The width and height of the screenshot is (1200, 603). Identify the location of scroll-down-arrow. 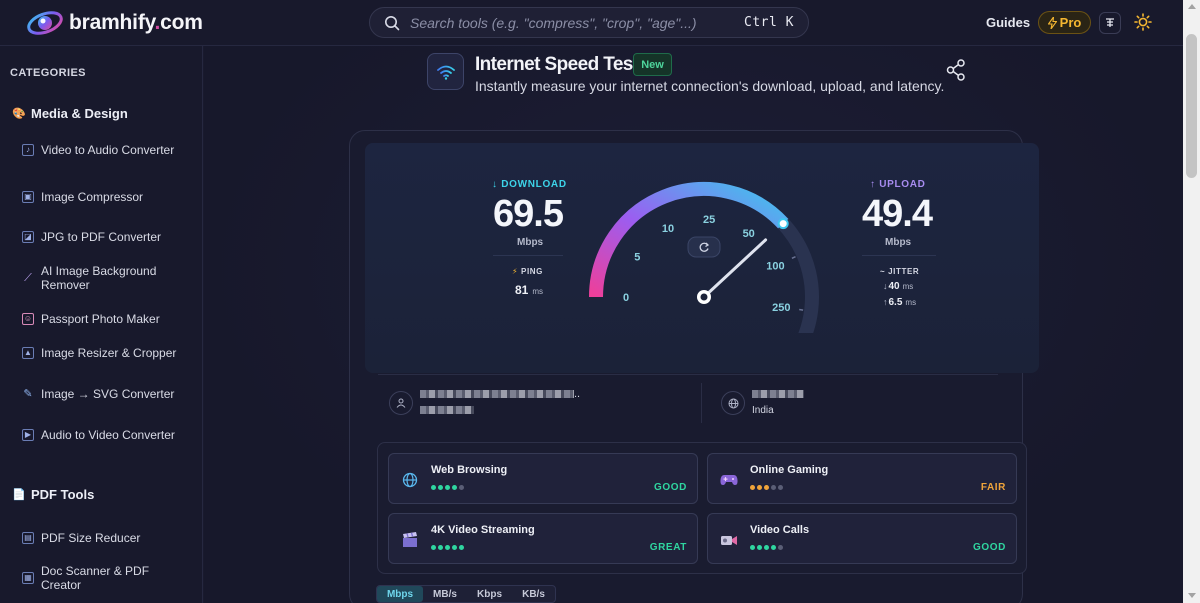
(1192, 595).